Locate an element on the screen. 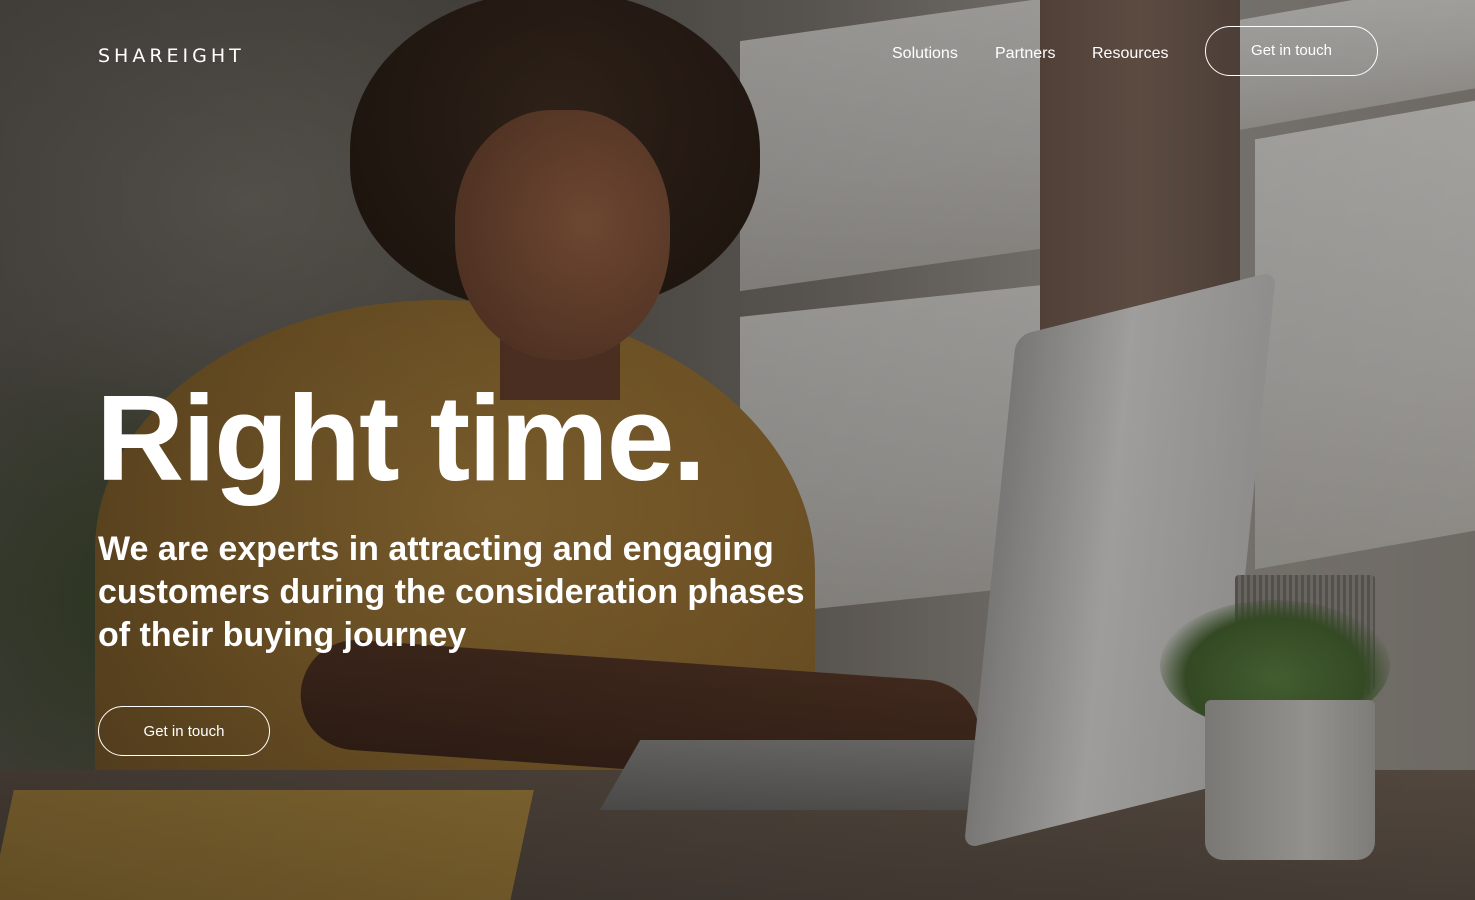 This screenshot has height=900, width=1475. brand-logo: SHAREIGHT is located at coordinates (171, 56).